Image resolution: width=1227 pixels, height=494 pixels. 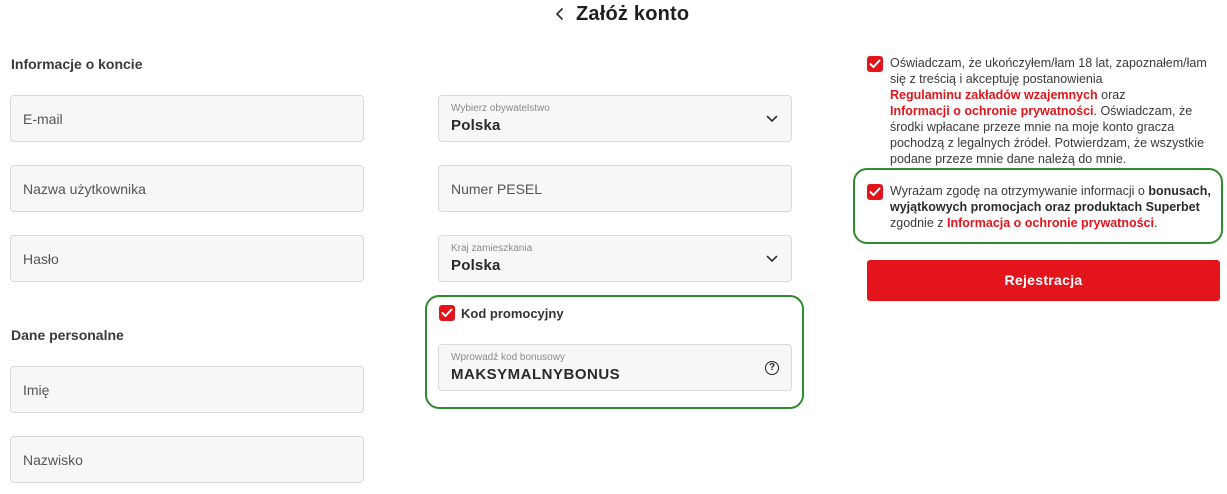 I want to click on username-placeholder: Nazwa użytkownika, so click(x=84, y=188).